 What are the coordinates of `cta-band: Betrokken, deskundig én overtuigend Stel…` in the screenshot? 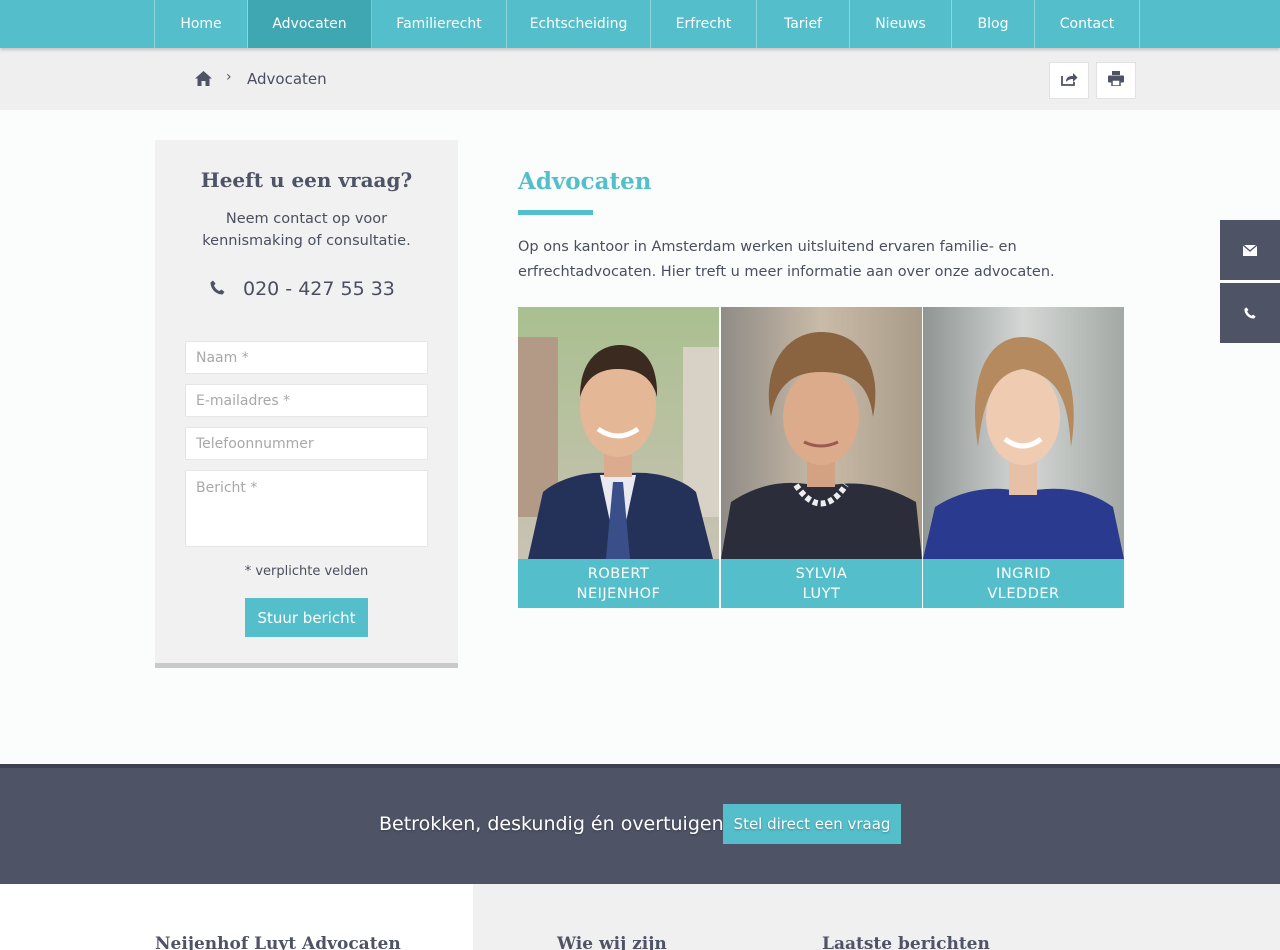 It's located at (640, 824).